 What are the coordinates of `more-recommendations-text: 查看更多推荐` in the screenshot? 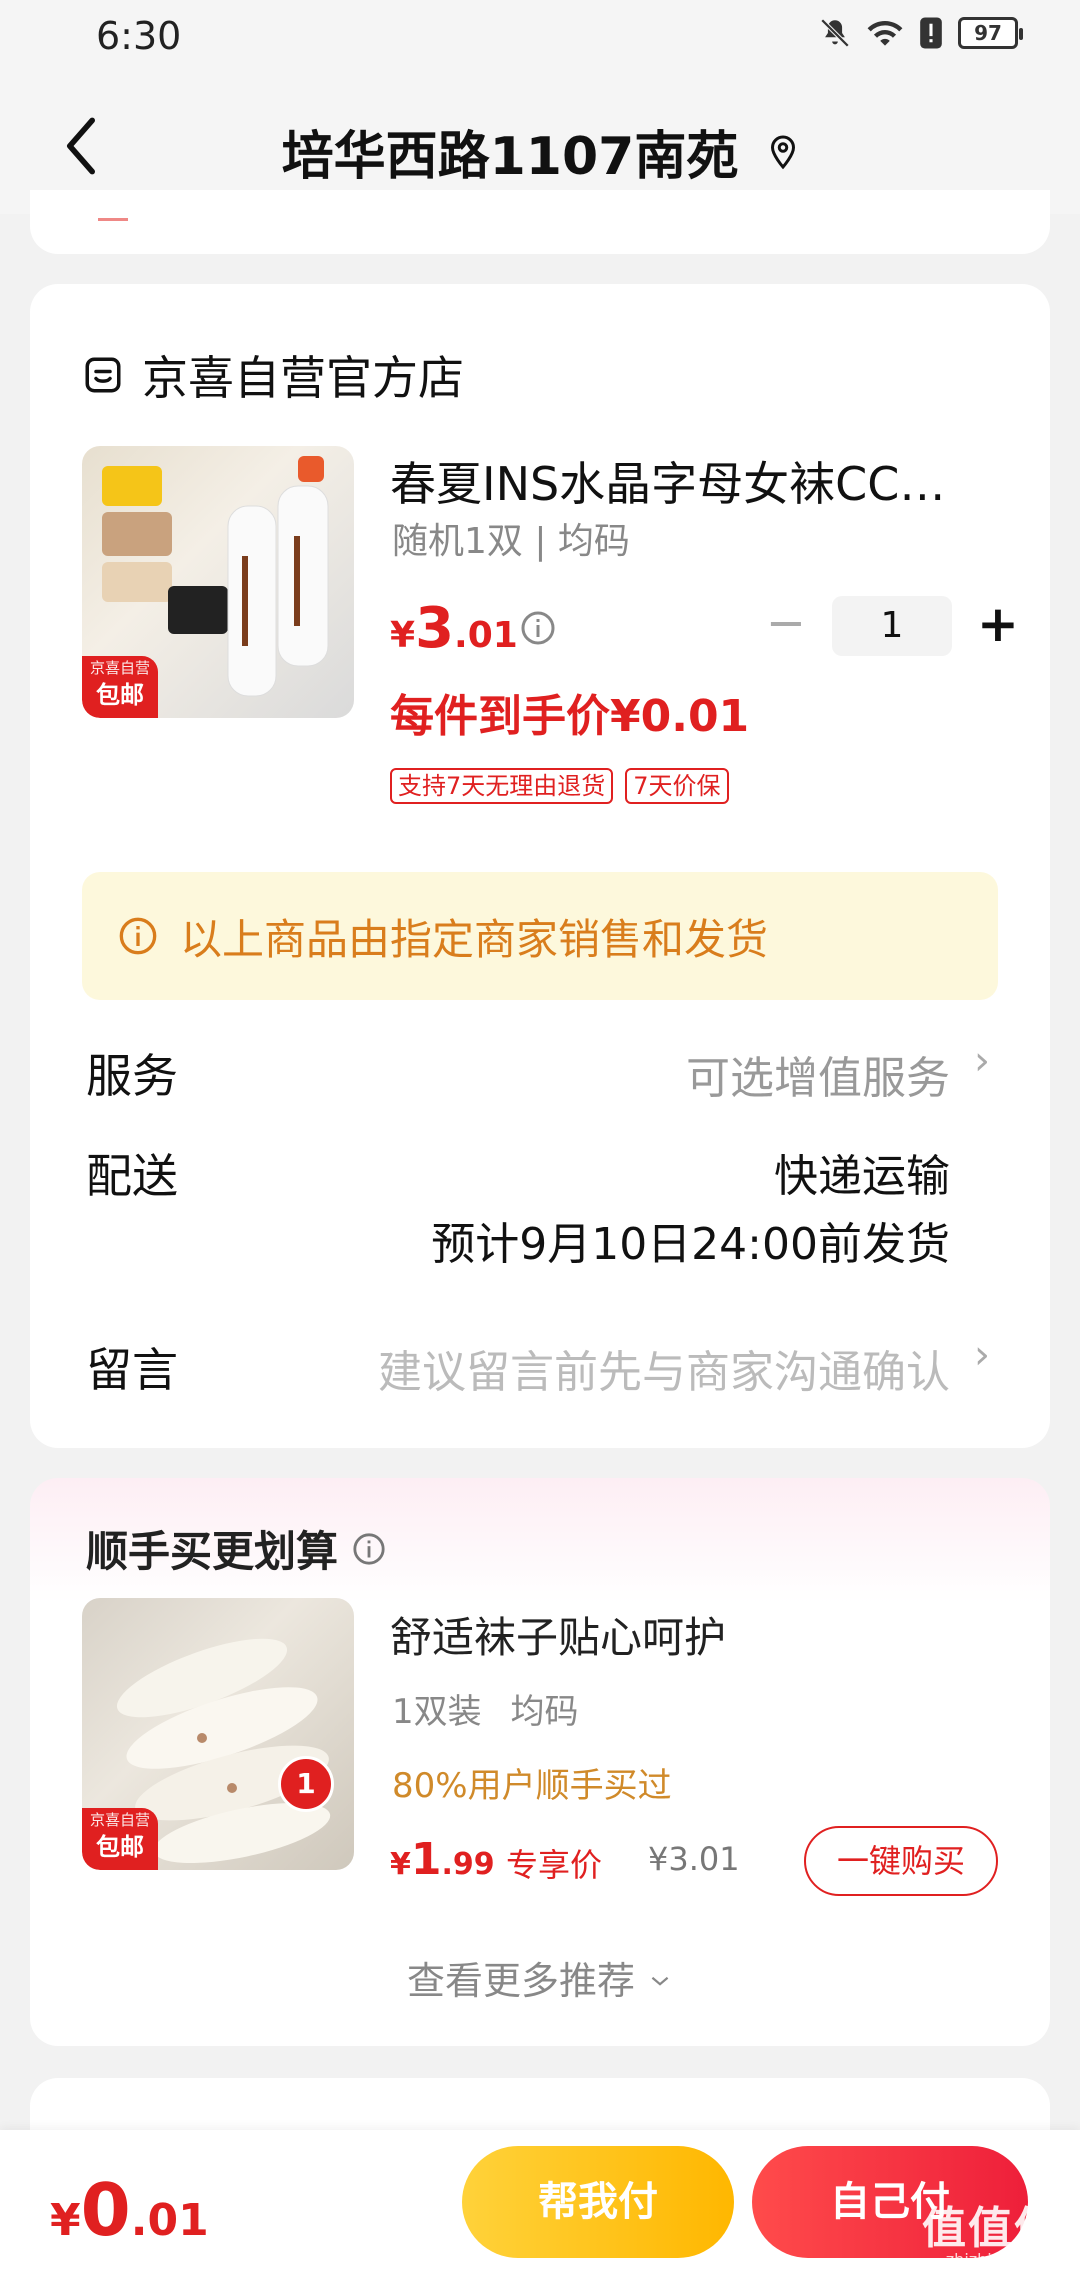 It's located at (520, 1981).